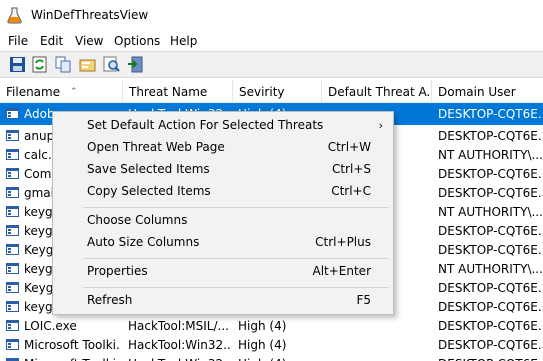  I want to click on column-header-filename: Filename ⌃, so click(61, 92).